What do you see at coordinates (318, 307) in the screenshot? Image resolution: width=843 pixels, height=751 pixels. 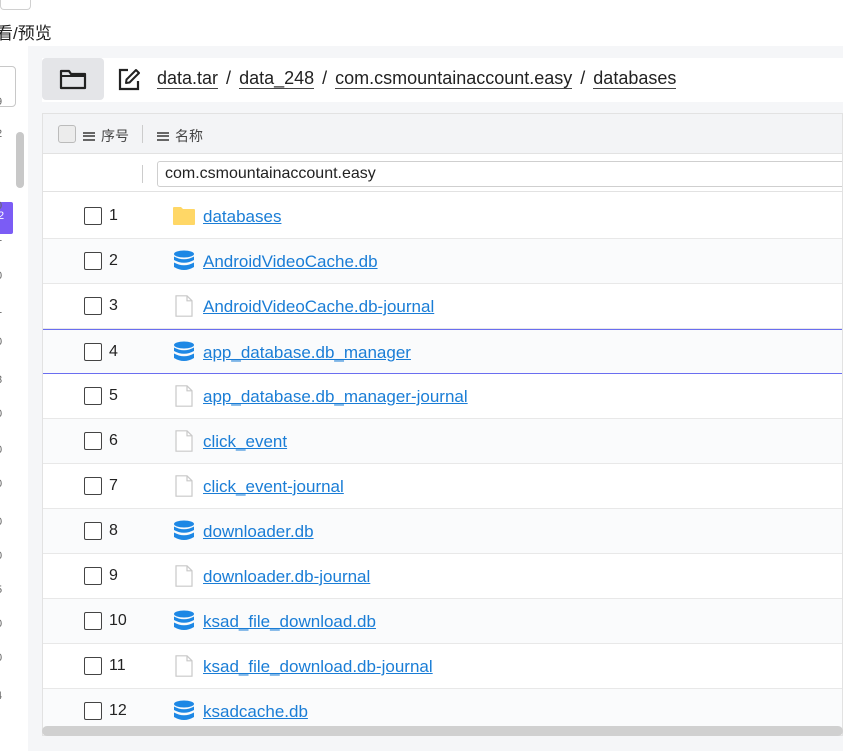 I see `file-name-link: AndroidVideoCache.db-journal` at bounding box center [318, 307].